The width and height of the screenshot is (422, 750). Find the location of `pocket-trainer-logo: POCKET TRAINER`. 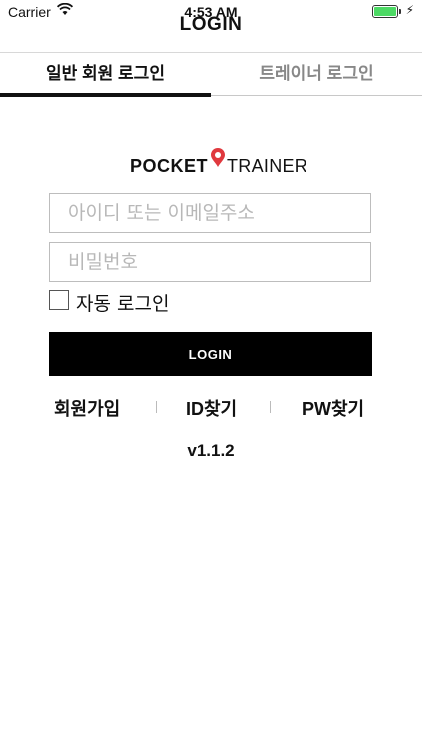

pocket-trainer-logo: POCKET TRAINER is located at coordinates (211, 165).